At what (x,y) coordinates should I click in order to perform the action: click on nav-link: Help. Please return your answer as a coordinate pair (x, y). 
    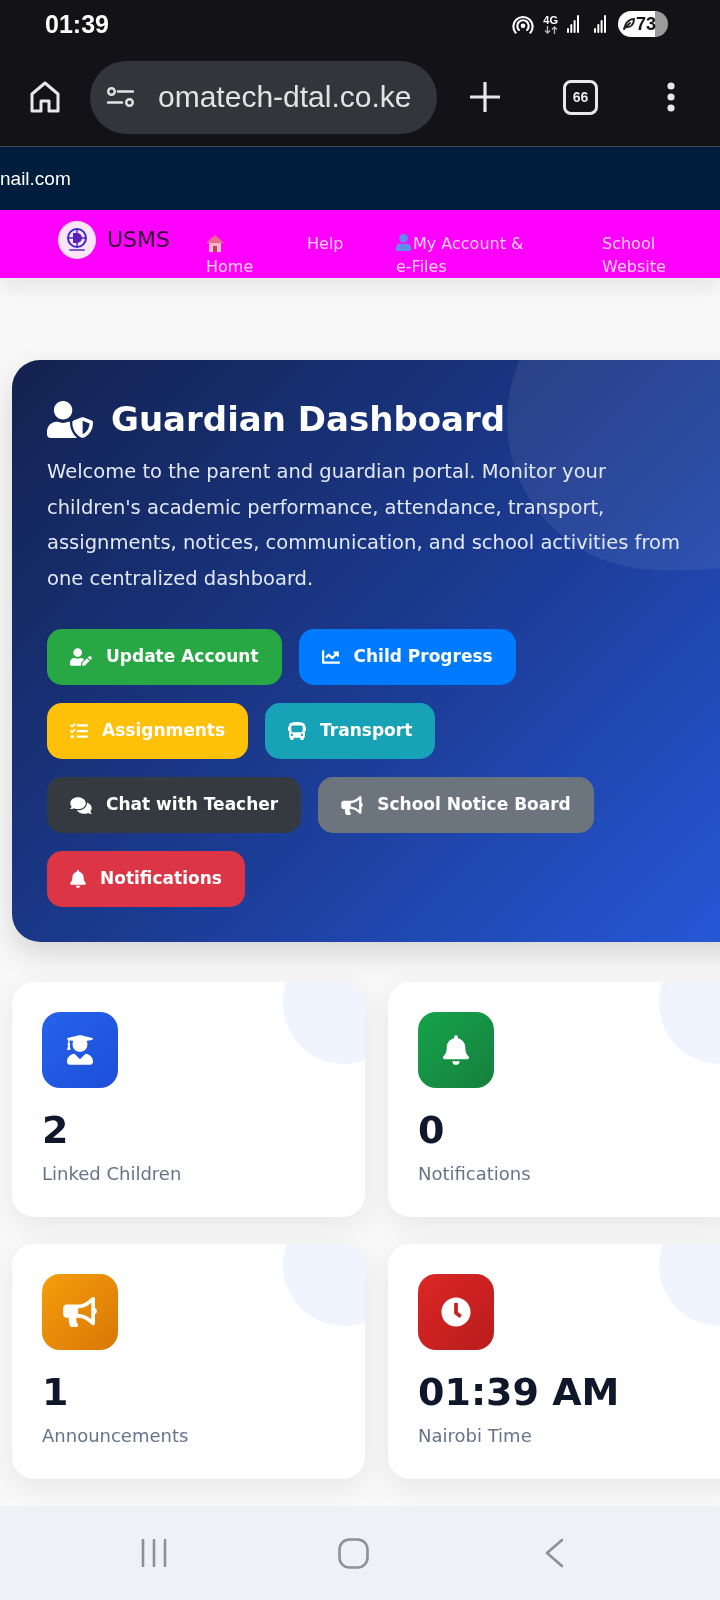
    Looking at the image, I should click on (325, 243).